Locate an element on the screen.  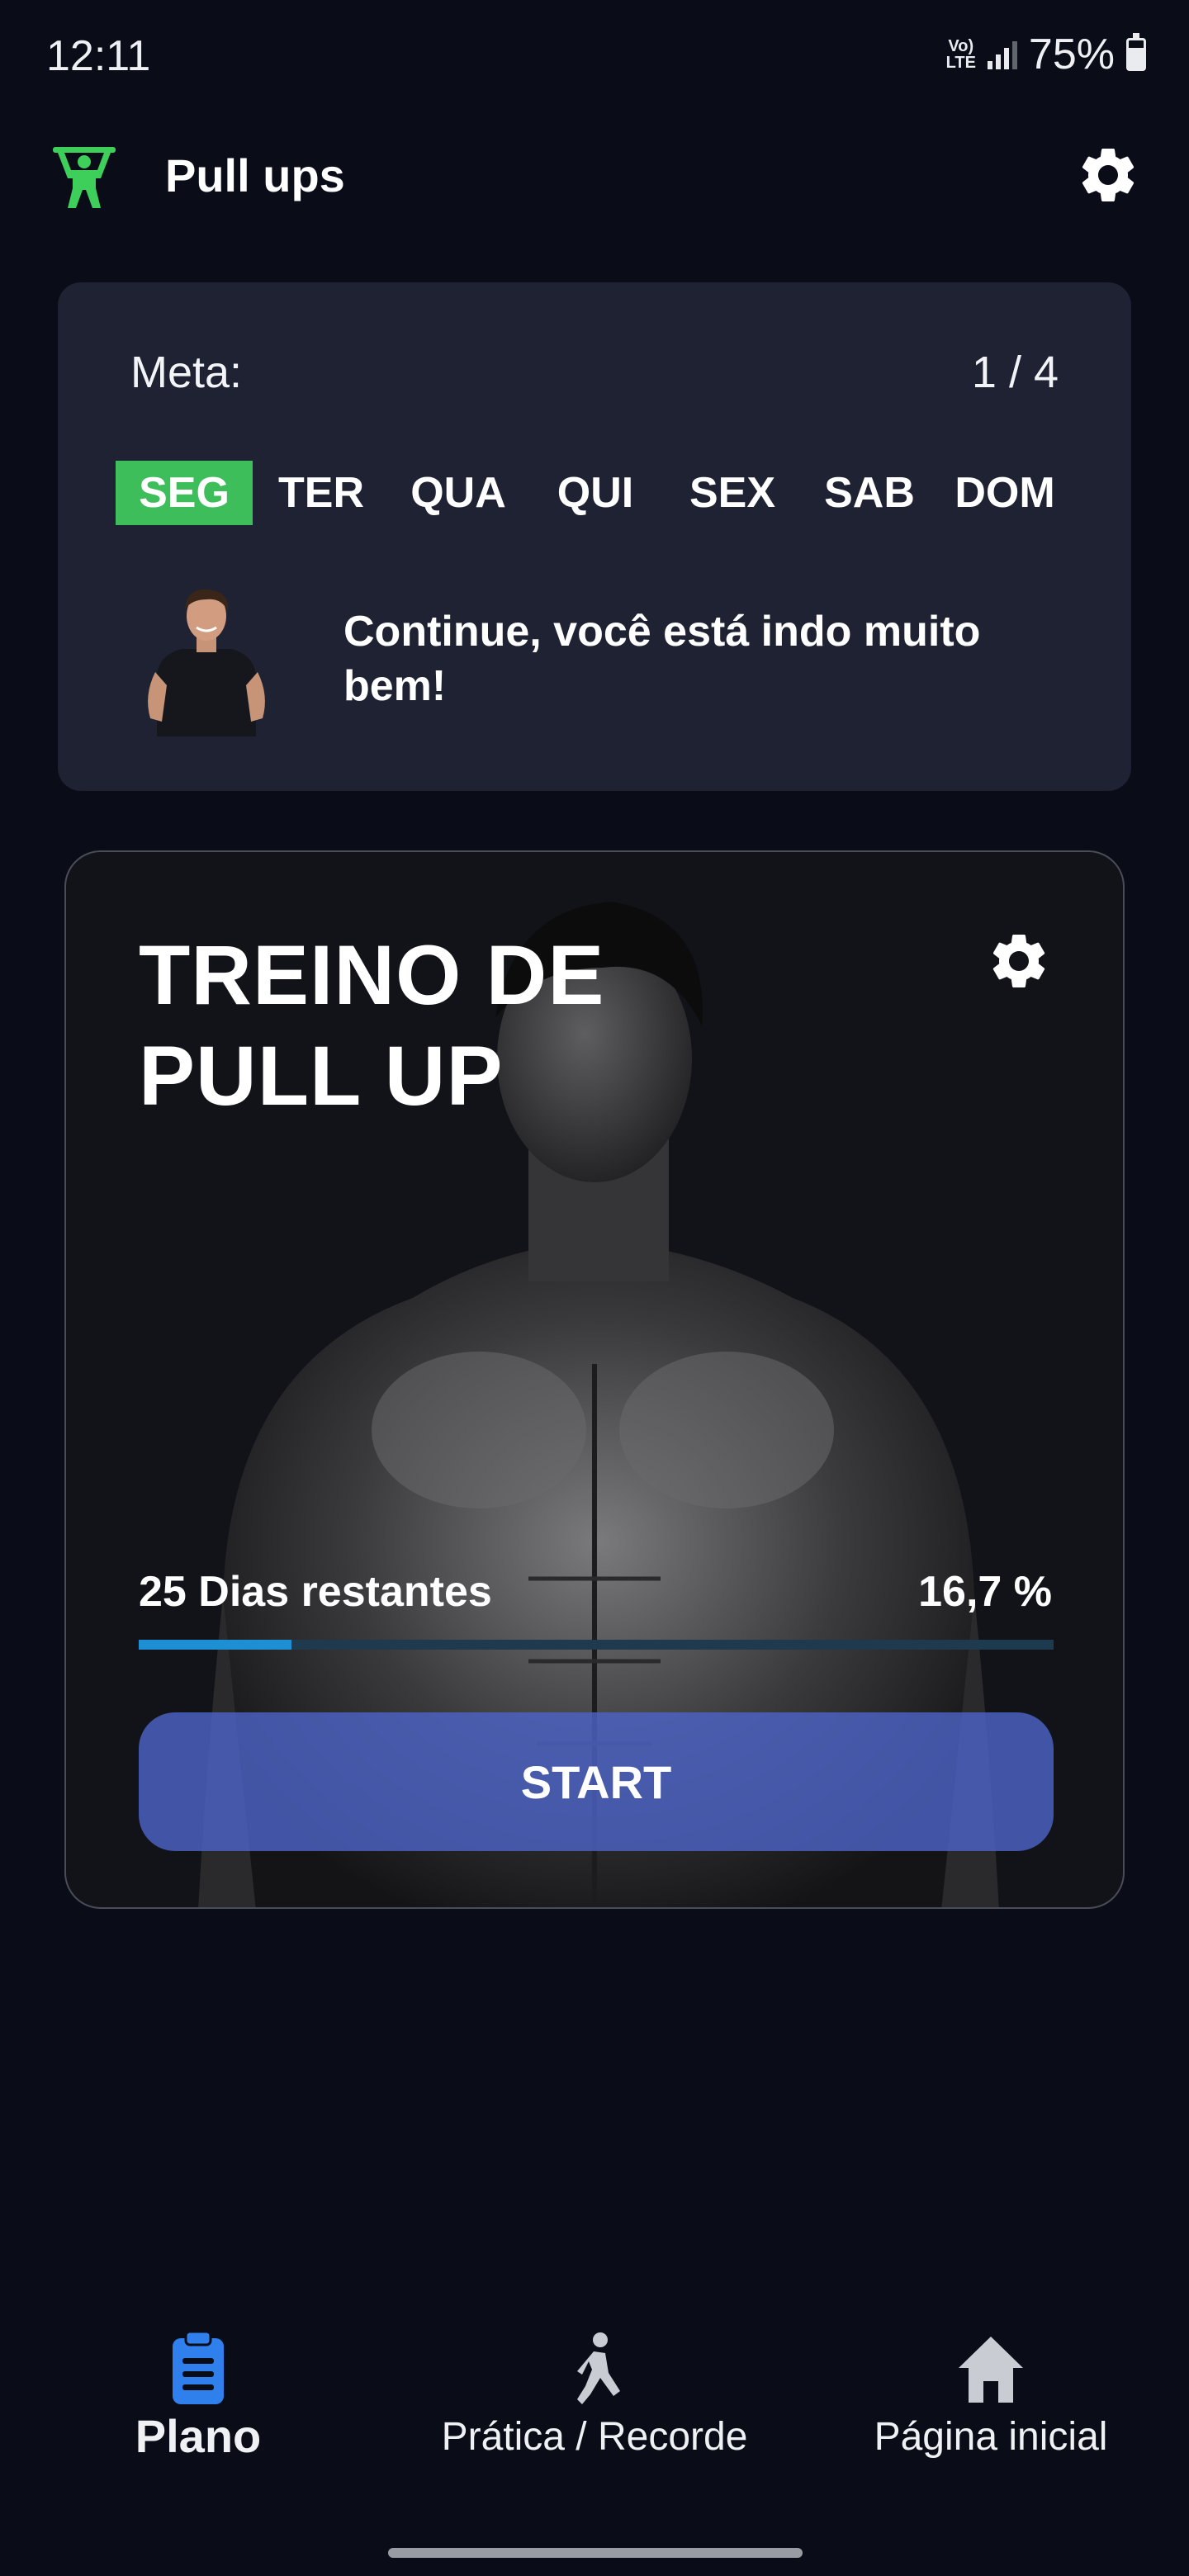
progress-bar is located at coordinates (596, 1645).